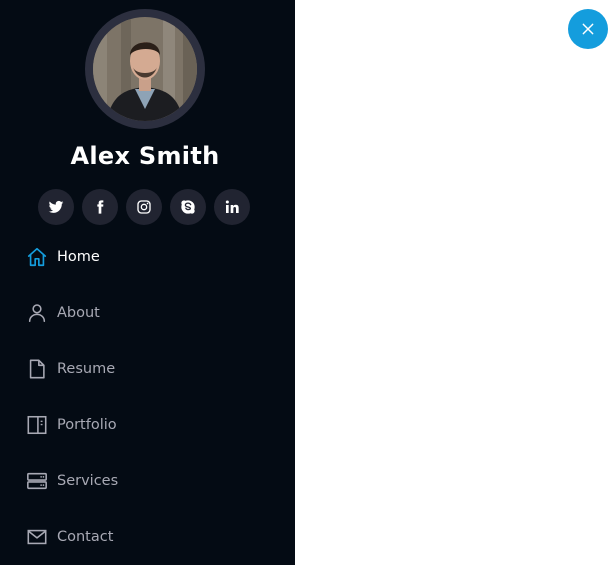 The image size is (612, 565). What do you see at coordinates (86, 369) in the screenshot?
I see `nav-label-resume: Resume` at bounding box center [86, 369].